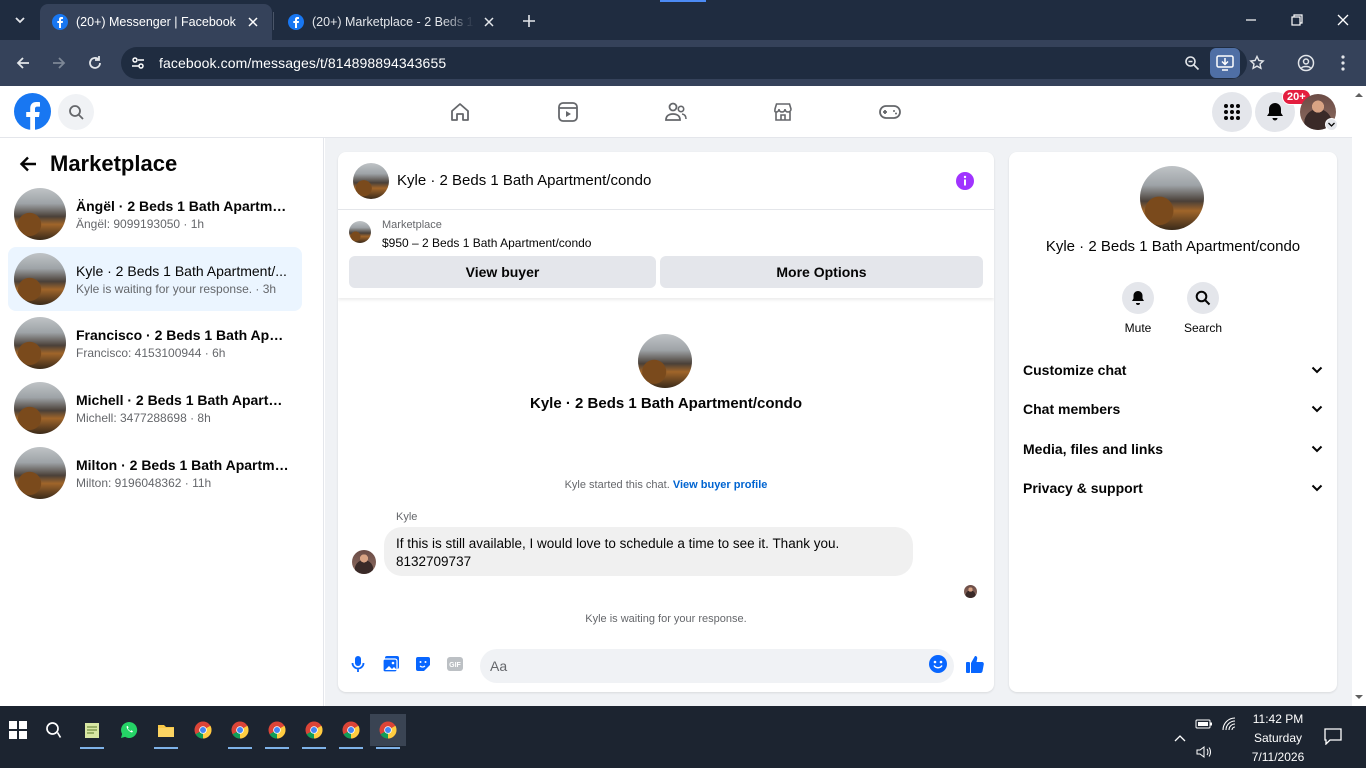  Describe the element at coordinates (1173, 370) in the screenshot. I see `customize-chat-section: Customize chat` at that location.